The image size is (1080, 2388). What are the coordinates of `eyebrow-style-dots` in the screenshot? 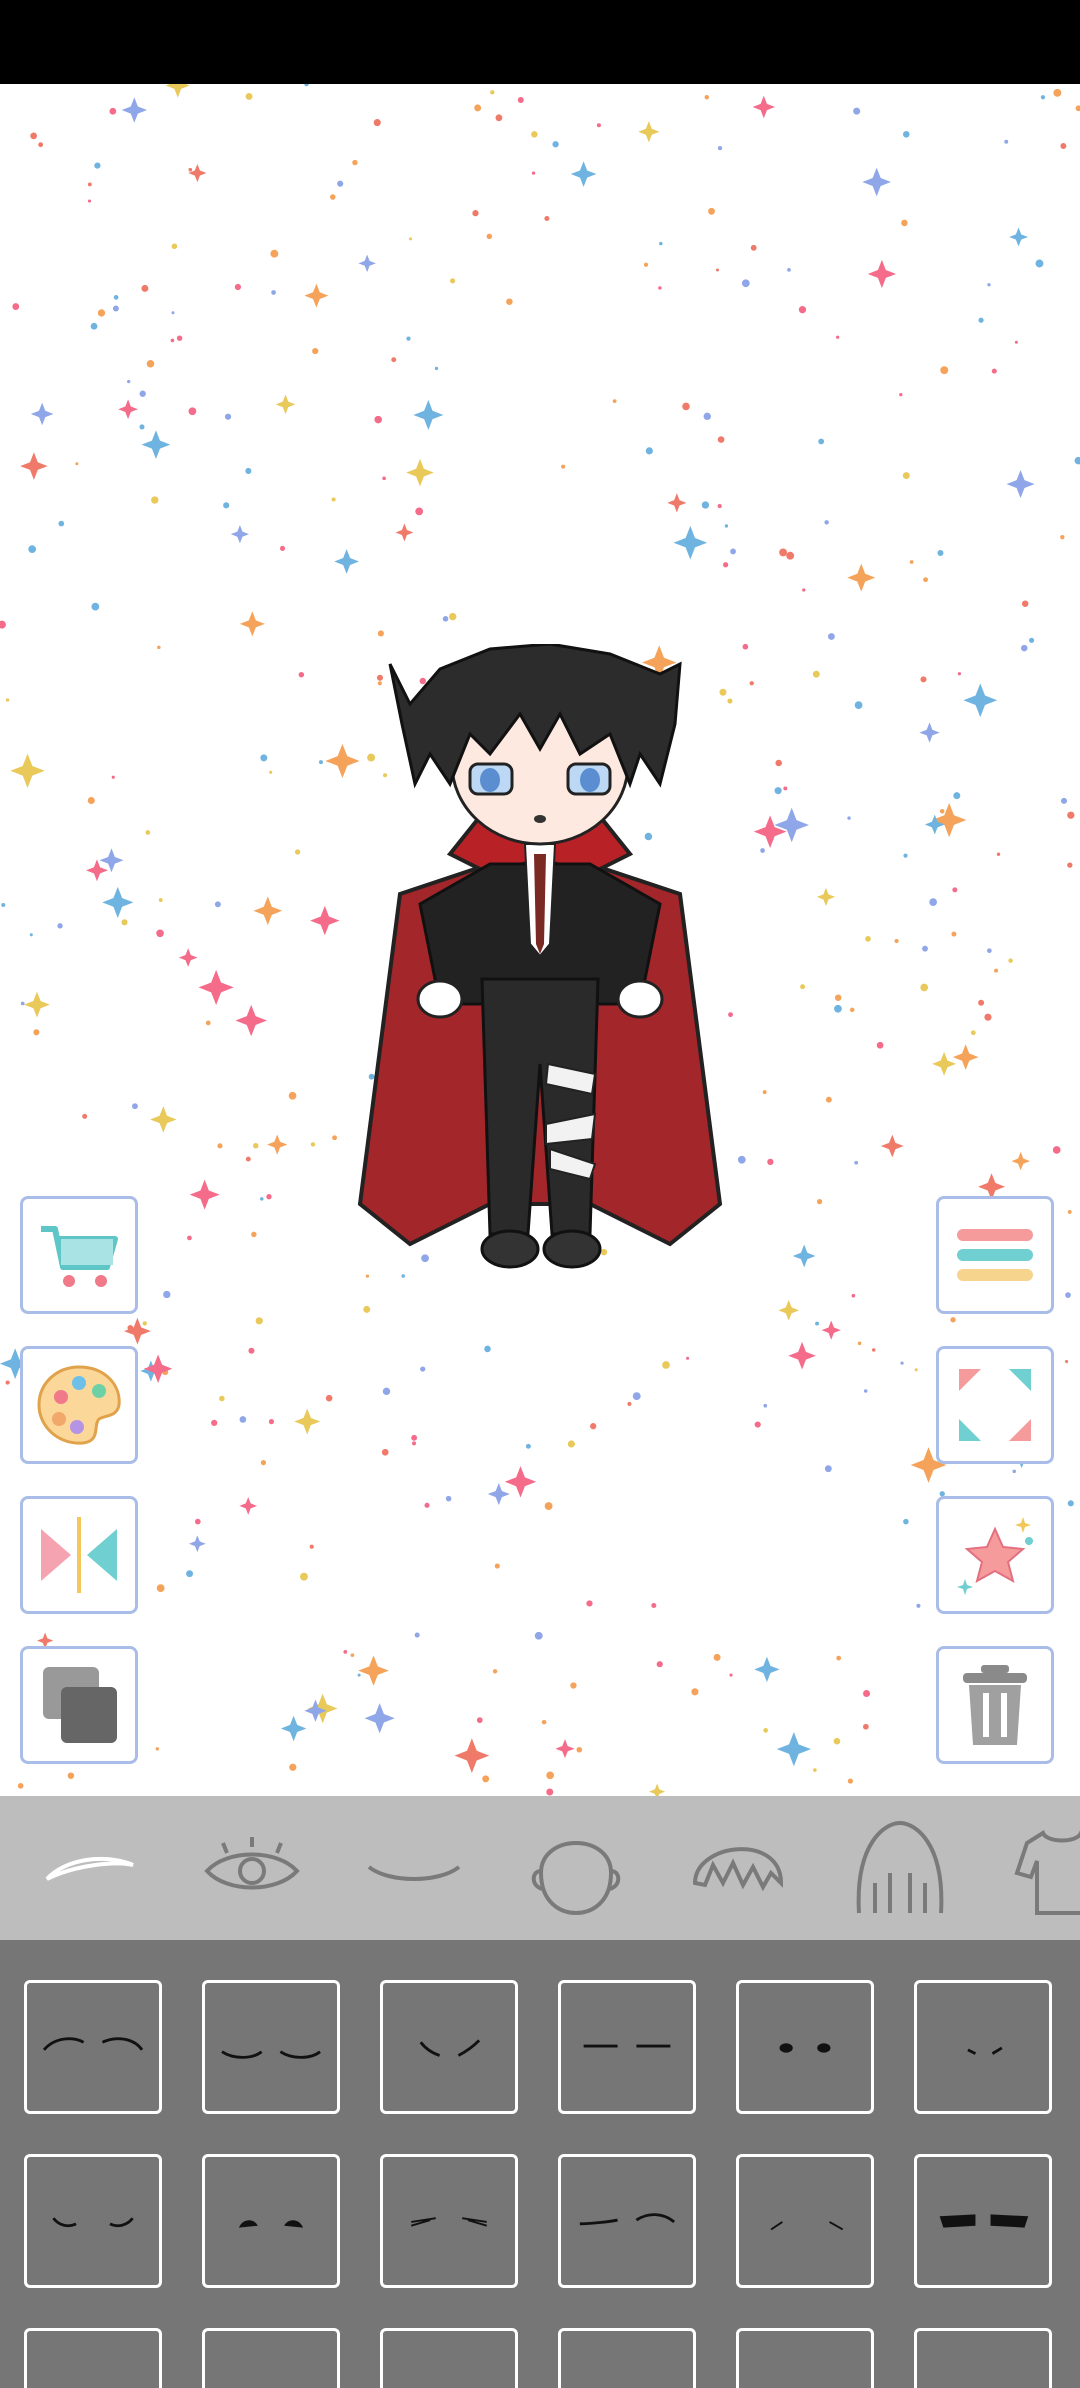 It's located at (805, 2047).